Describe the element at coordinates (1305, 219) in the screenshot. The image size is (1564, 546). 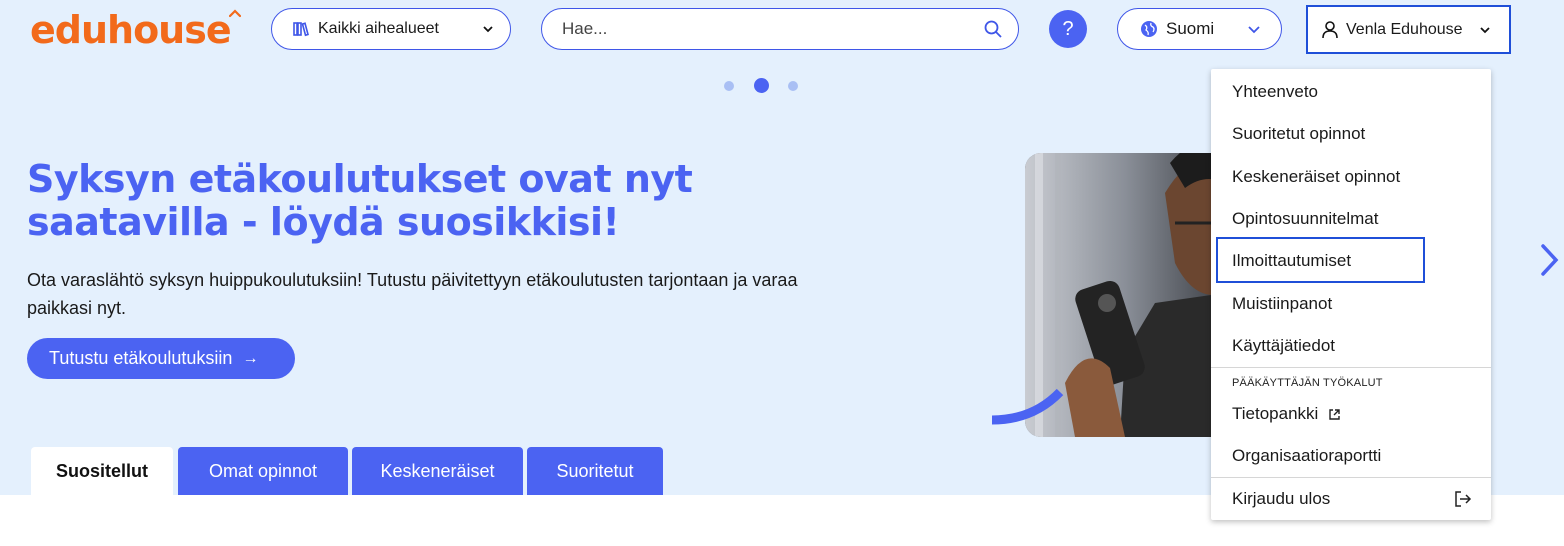
I see `menu-item-opintosuunnitelmat: Opintosuunnitelmat` at that location.